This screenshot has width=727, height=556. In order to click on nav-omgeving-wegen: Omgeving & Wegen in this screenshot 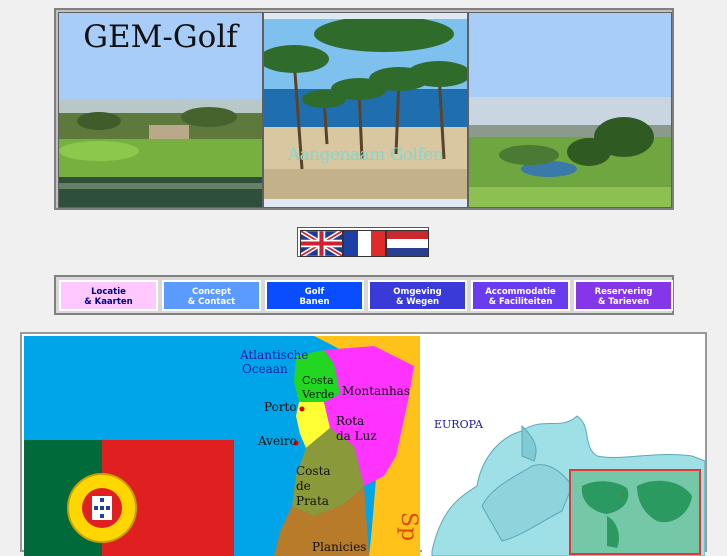, I will do `click(417, 295)`.